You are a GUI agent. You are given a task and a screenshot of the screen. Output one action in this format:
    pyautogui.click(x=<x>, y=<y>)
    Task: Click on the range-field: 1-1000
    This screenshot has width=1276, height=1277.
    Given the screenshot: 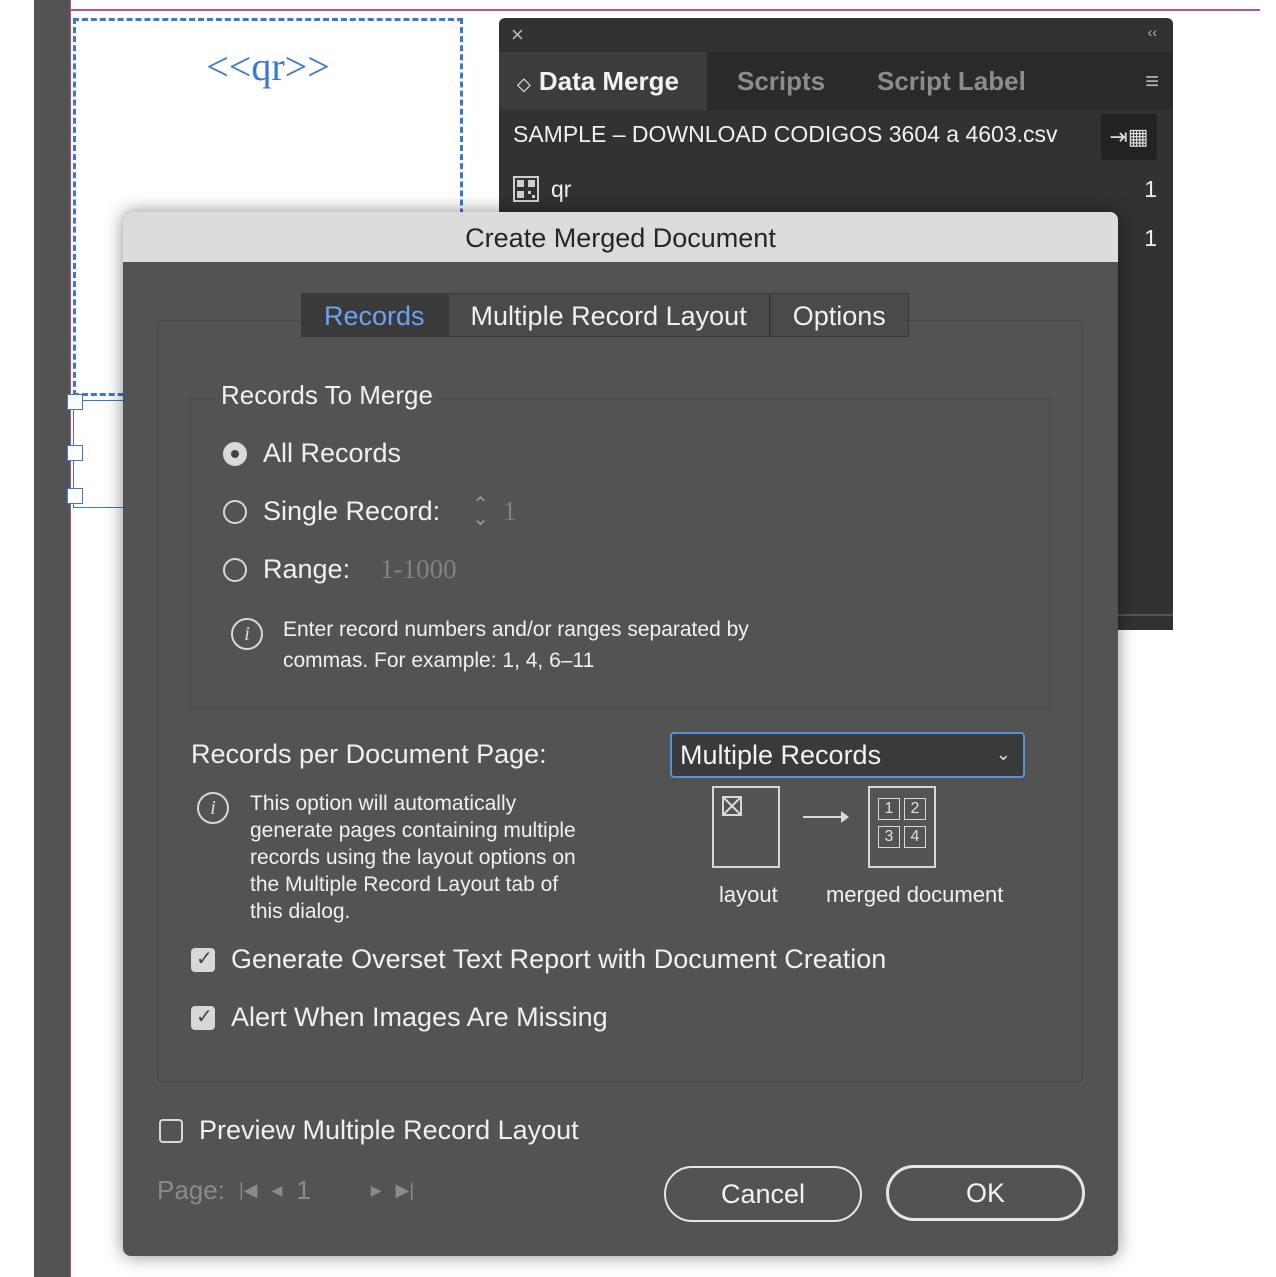 What is the action you would take?
    pyautogui.click(x=418, y=569)
    